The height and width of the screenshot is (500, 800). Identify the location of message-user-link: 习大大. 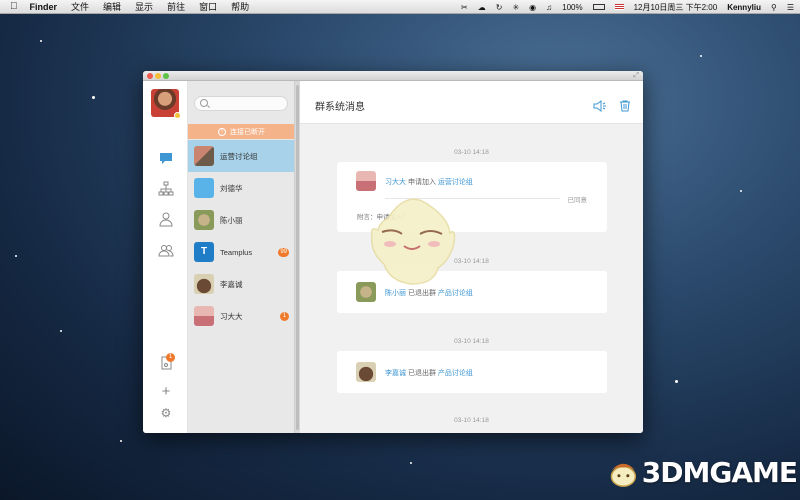
(395, 182).